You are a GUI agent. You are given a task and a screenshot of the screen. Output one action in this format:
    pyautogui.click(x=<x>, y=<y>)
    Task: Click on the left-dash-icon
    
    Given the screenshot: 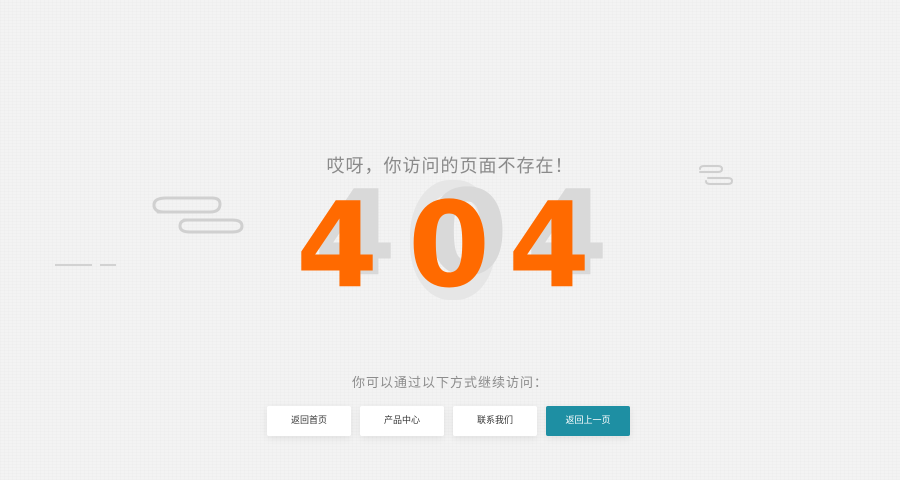 What is the action you would take?
    pyautogui.click(x=85, y=265)
    